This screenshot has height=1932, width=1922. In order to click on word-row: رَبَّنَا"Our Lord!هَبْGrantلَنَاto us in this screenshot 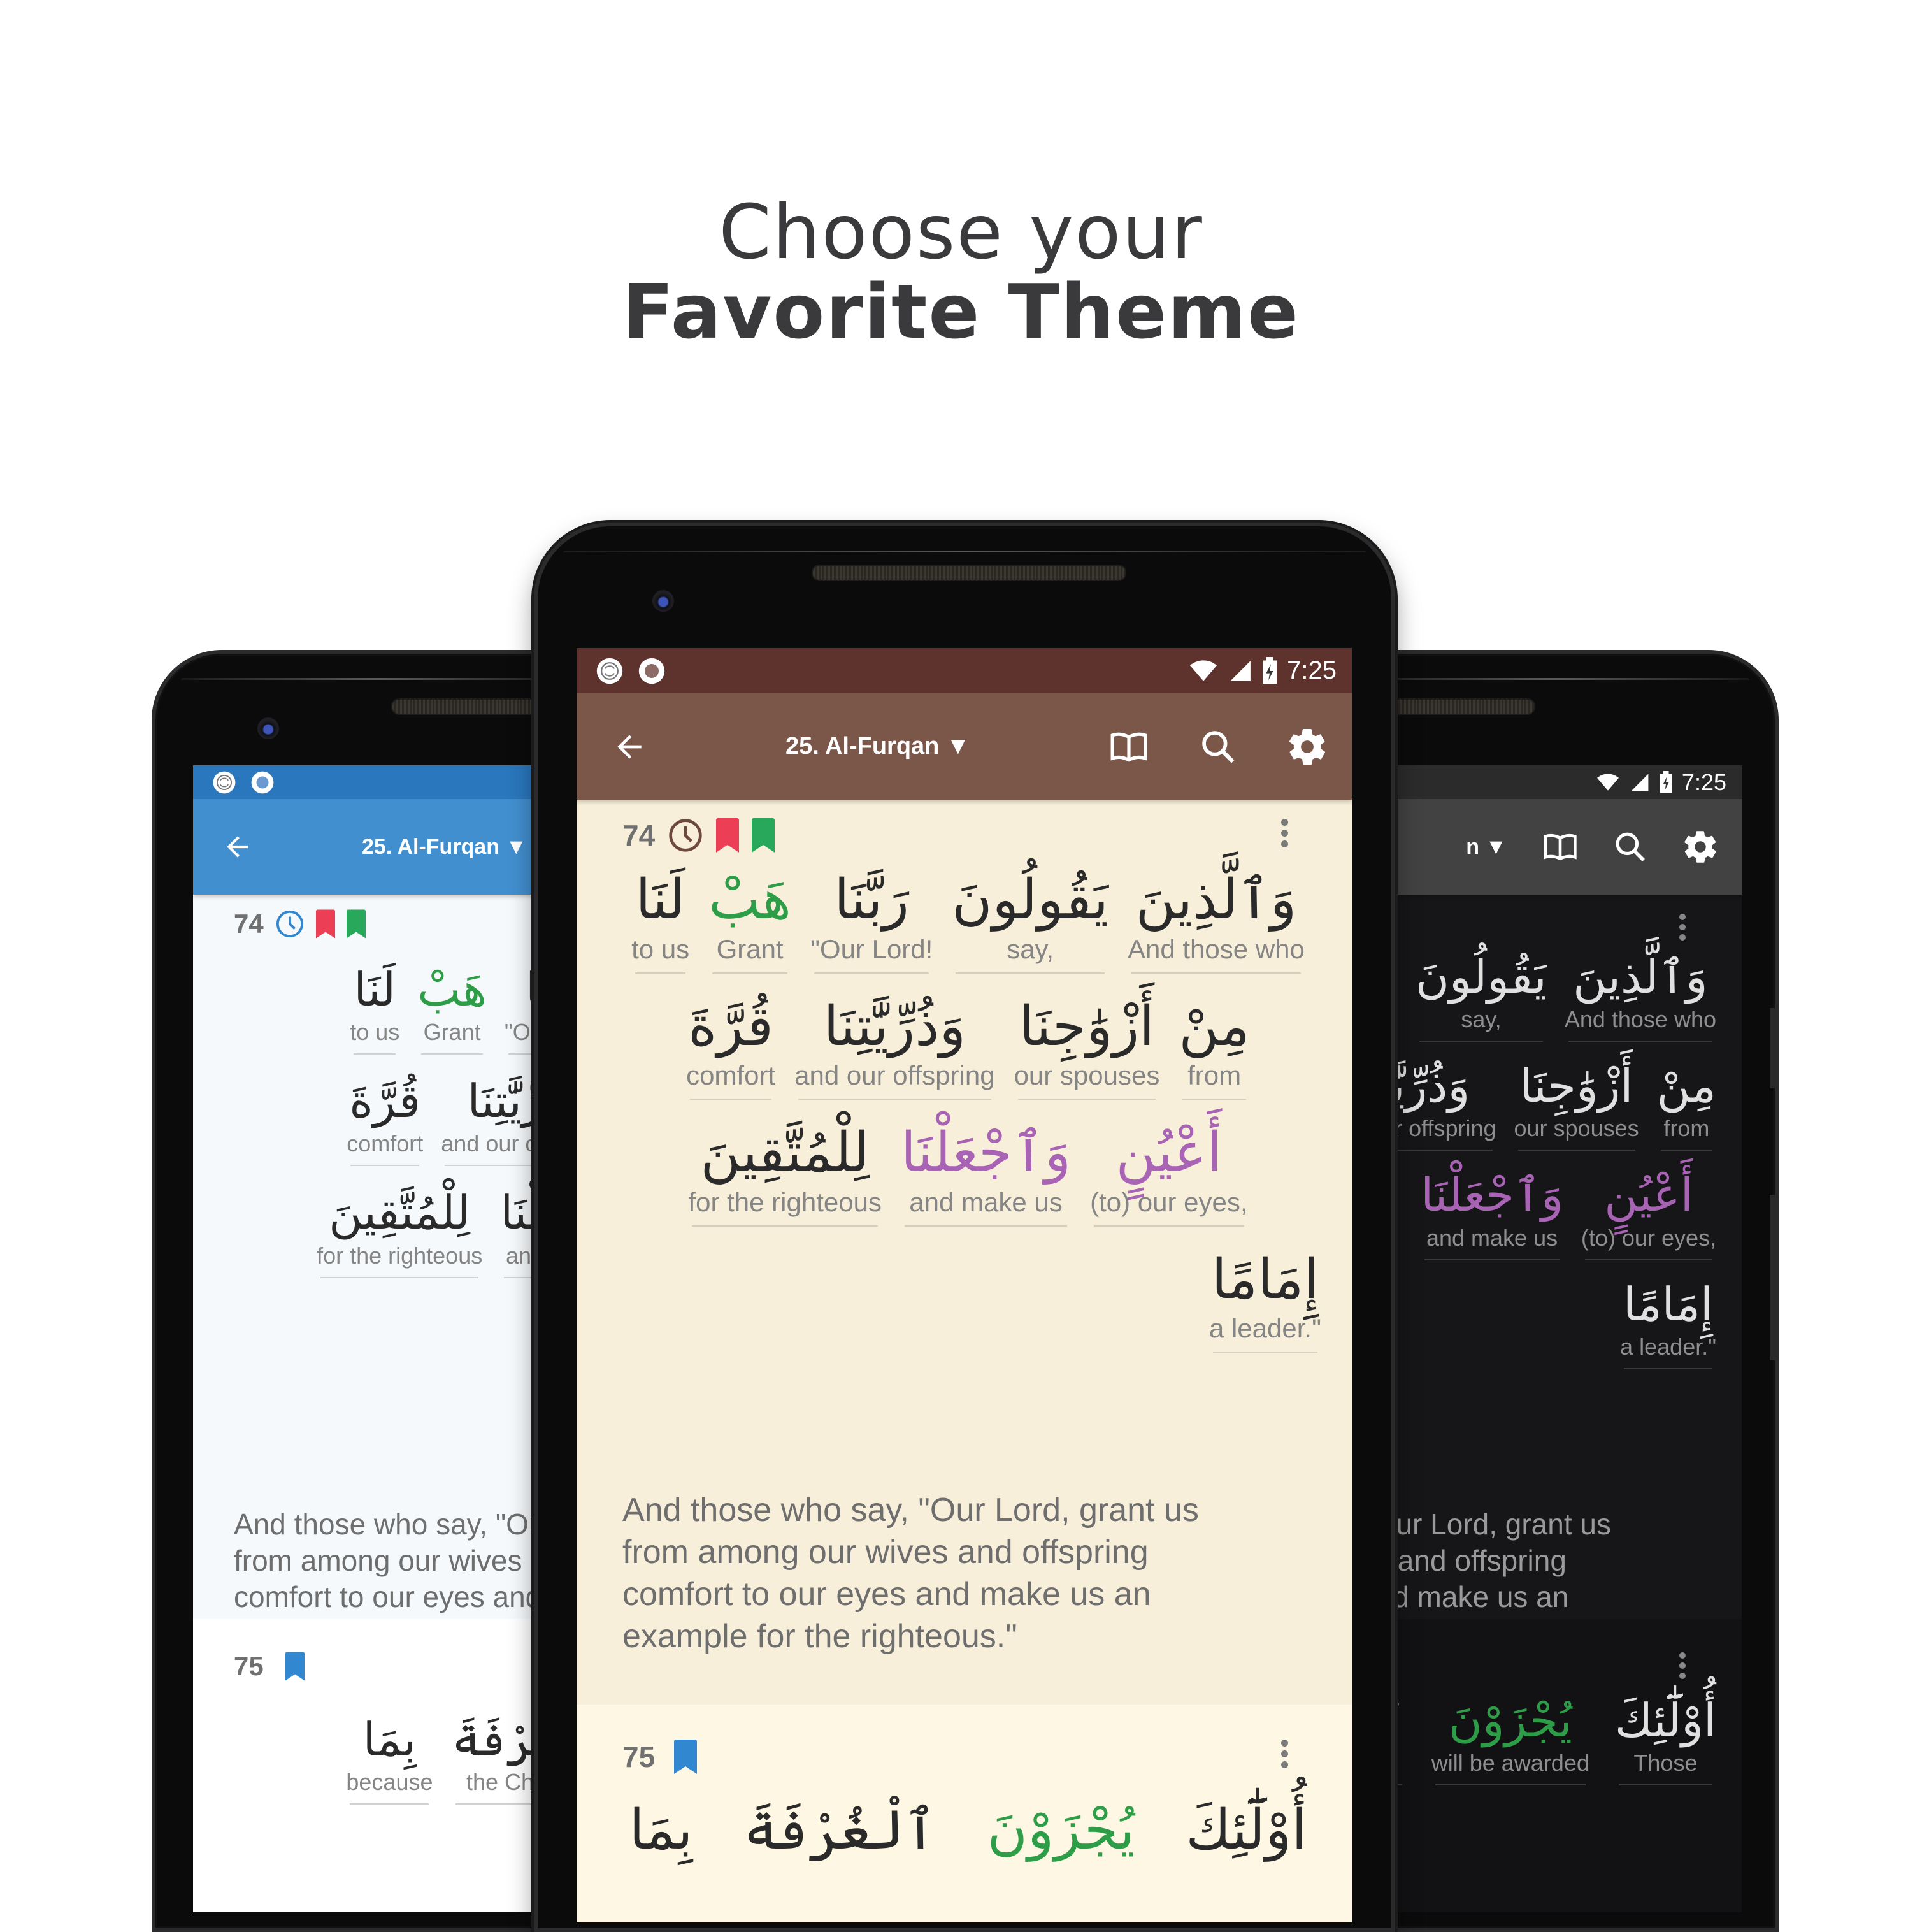, I will do `click(384, 1009)`.